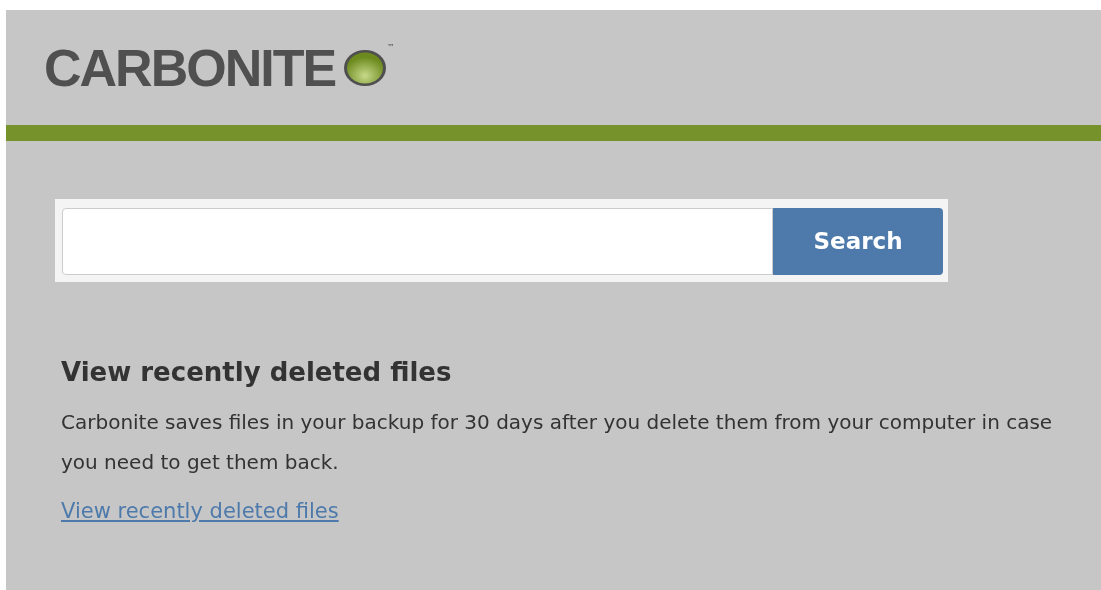  Describe the element at coordinates (190, 67) in the screenshot. I see `logo-text: CARBONITE` at that location.